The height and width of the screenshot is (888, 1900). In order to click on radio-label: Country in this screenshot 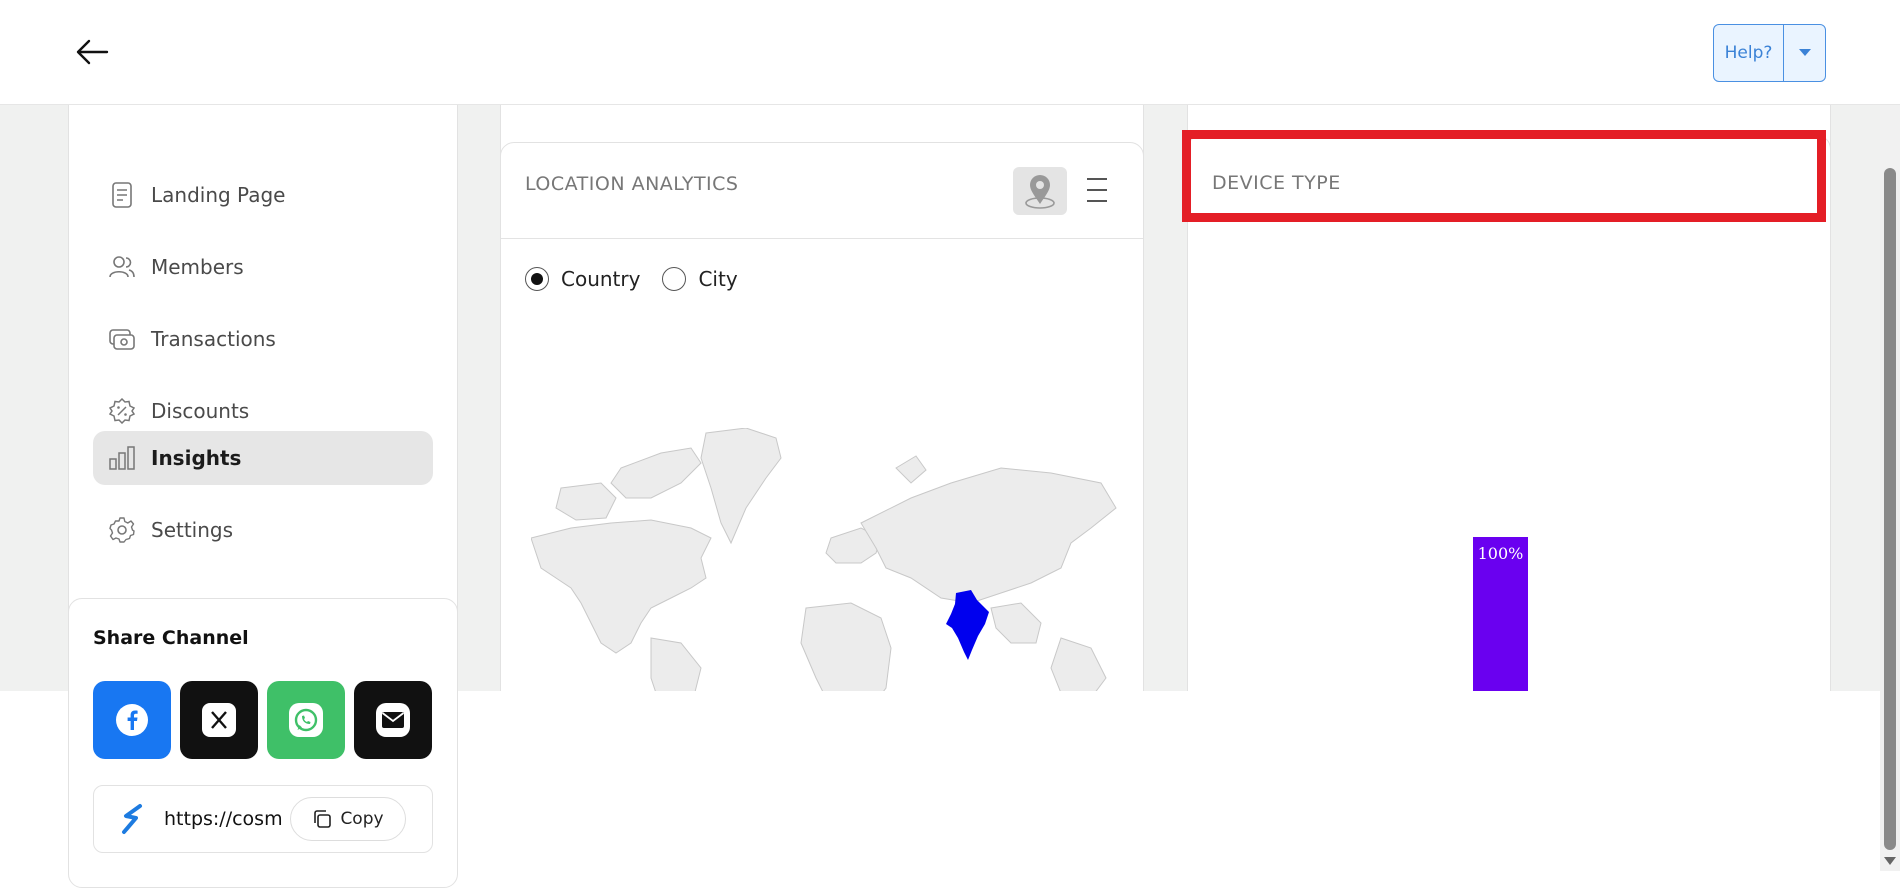, I will do `click(601, 279)`.